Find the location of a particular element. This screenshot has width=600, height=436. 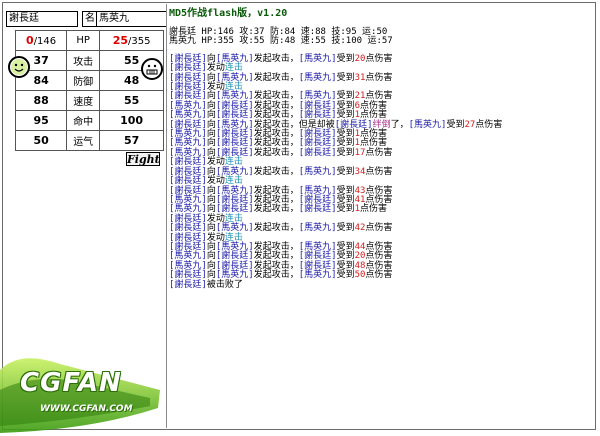

p1-hp-current: 0 is located at coordinates (30, 40).